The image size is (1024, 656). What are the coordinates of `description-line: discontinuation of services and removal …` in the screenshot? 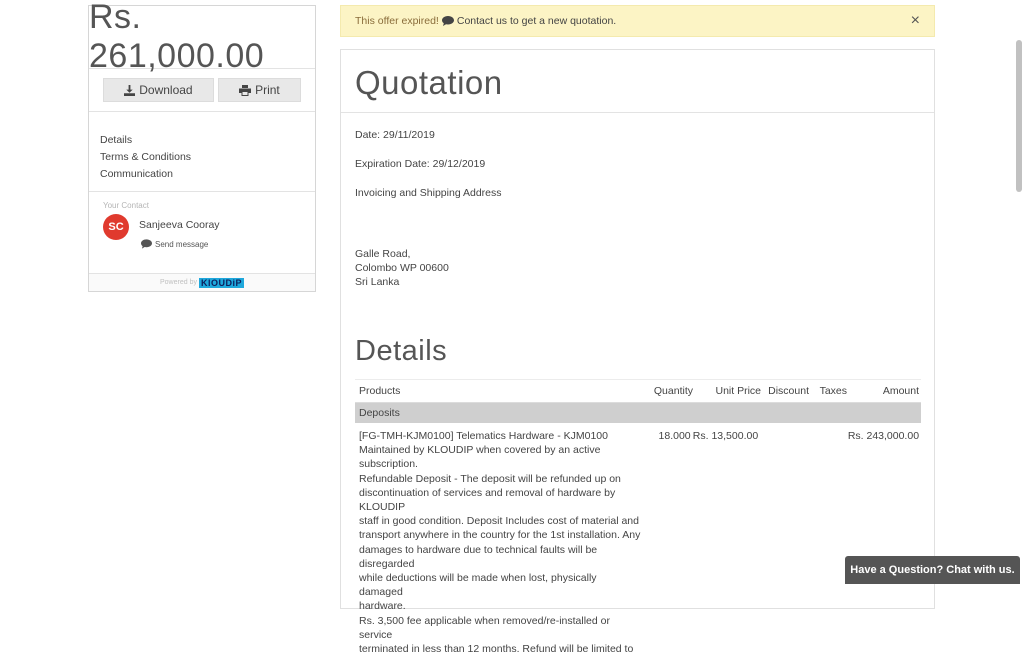 It's located at (487, 500).